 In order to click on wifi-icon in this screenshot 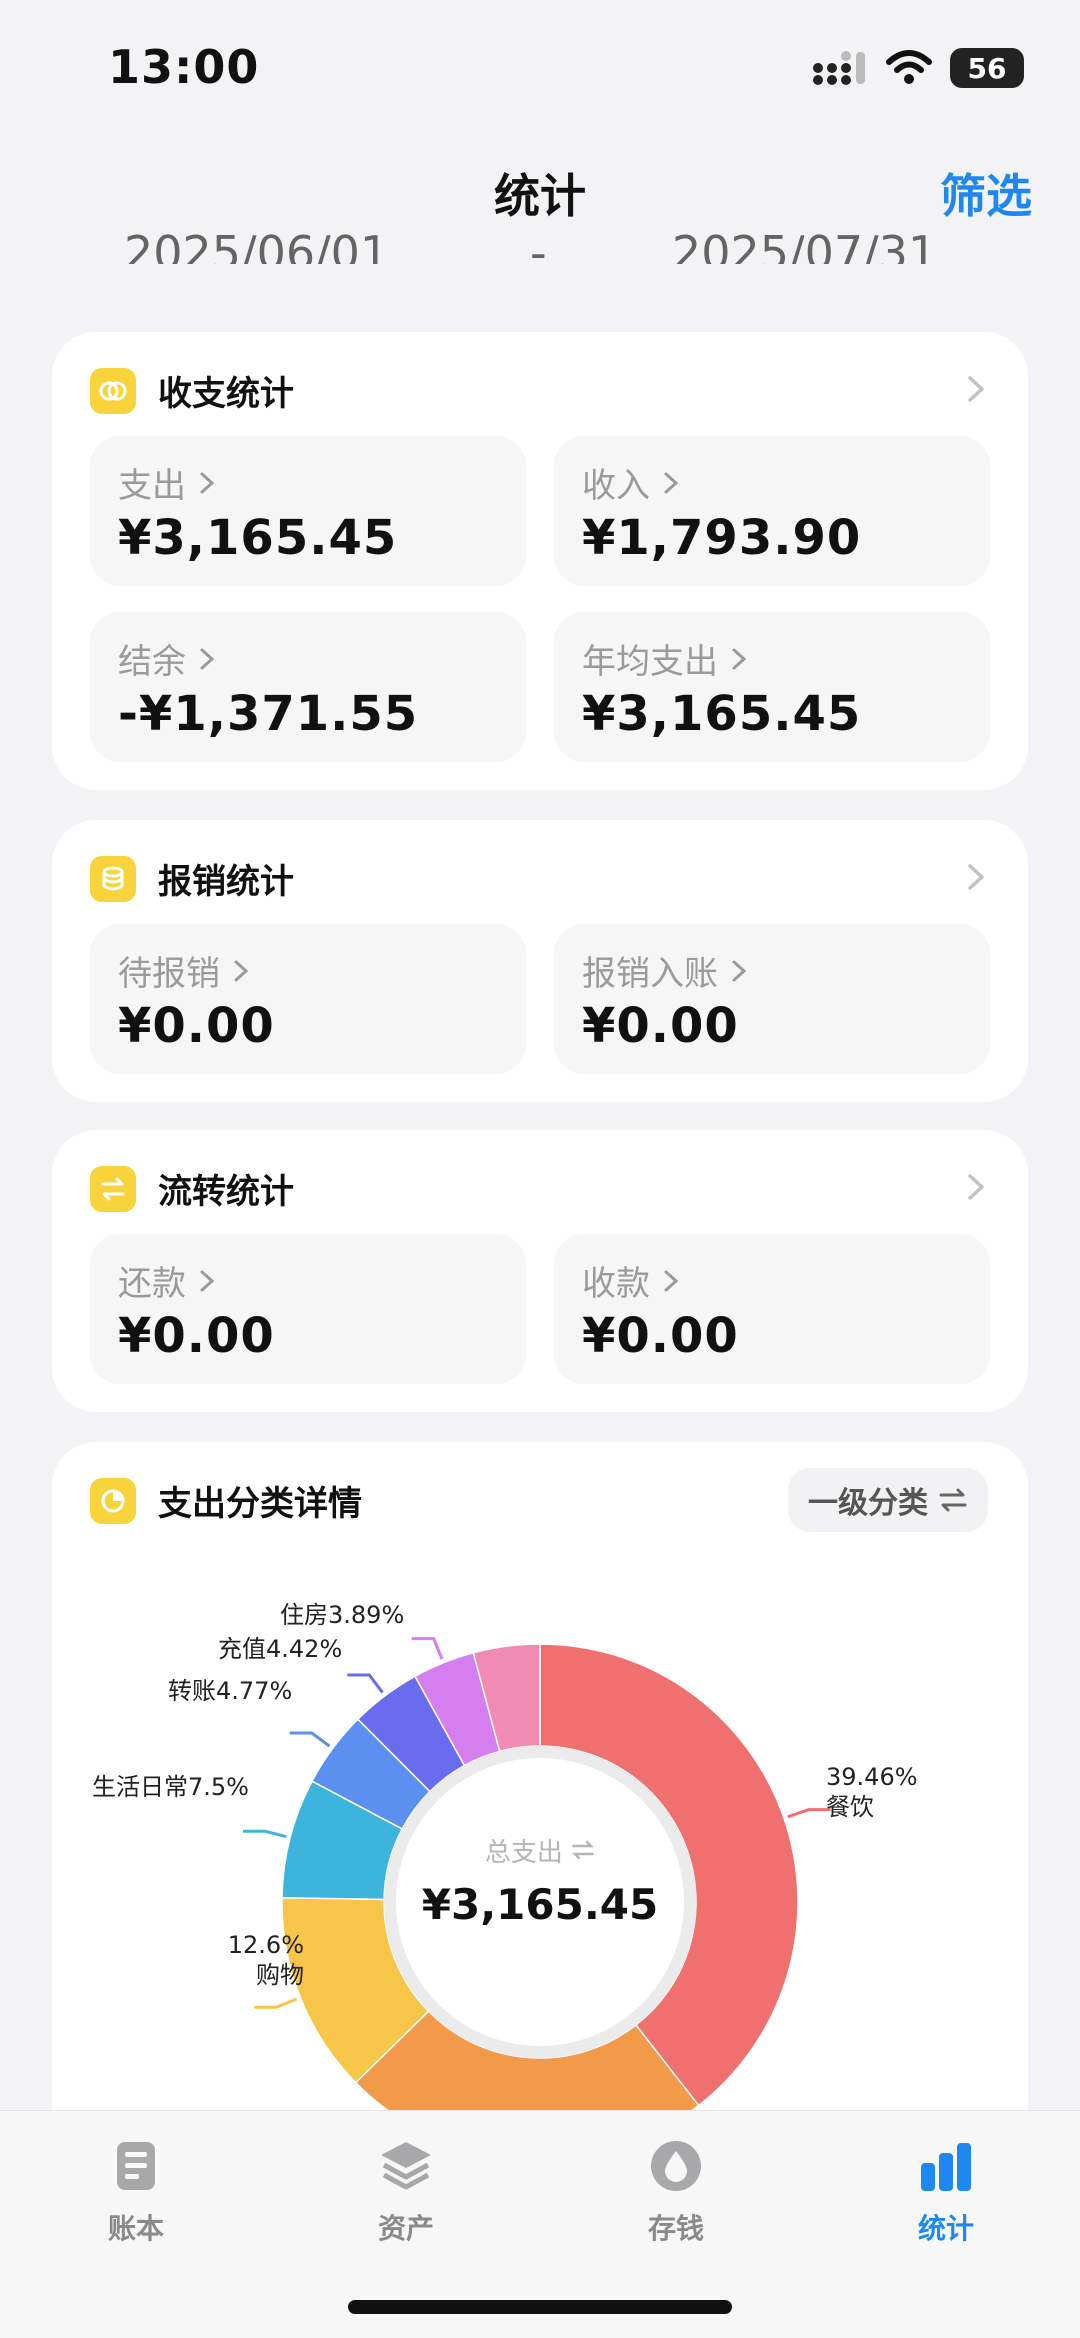, I will do `click(909, 67)`.